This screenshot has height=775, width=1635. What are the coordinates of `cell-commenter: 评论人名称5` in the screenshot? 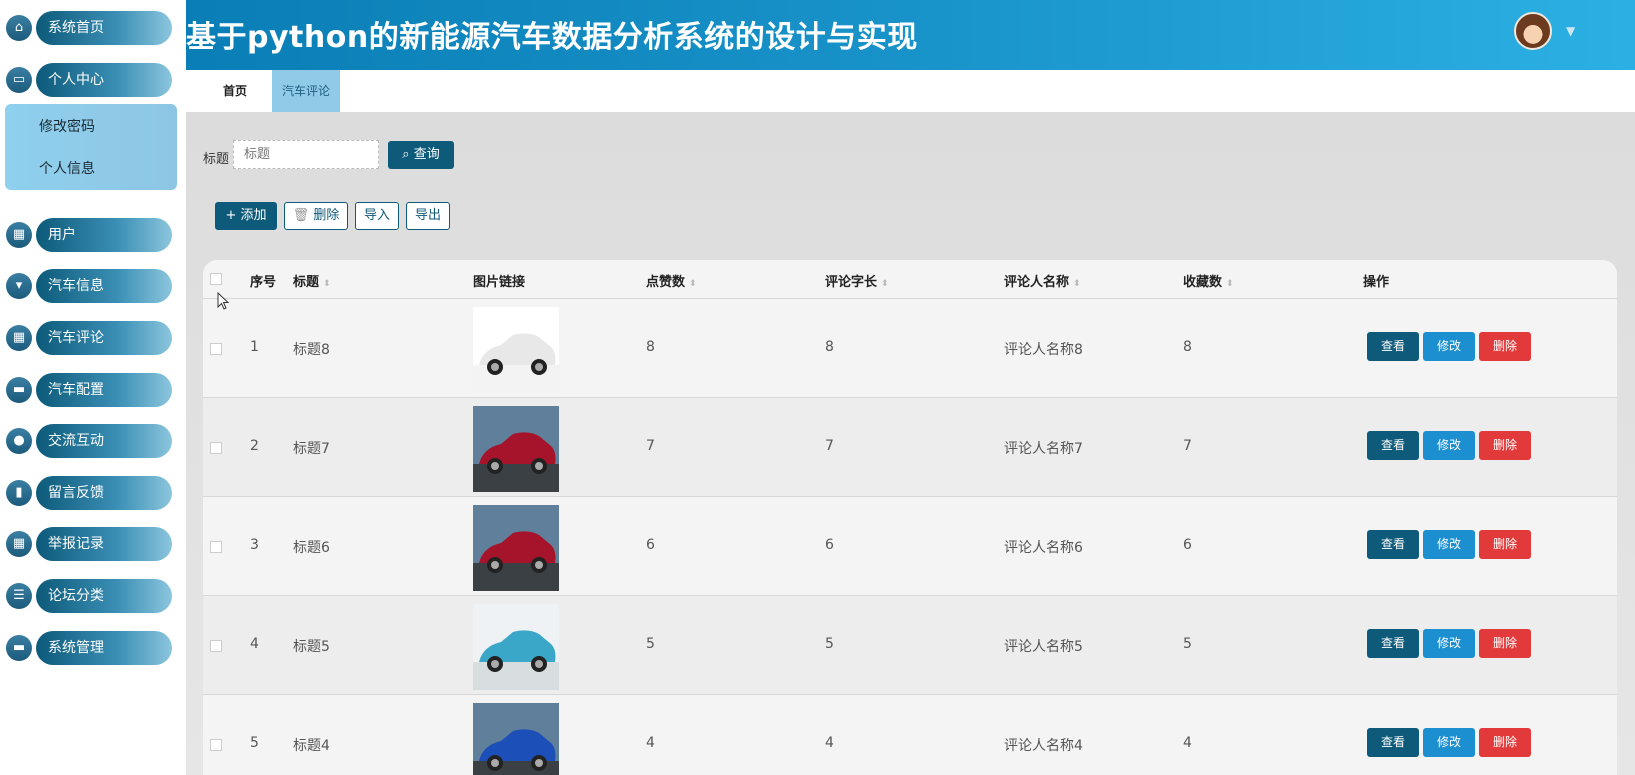 It's located at (1043, 647).